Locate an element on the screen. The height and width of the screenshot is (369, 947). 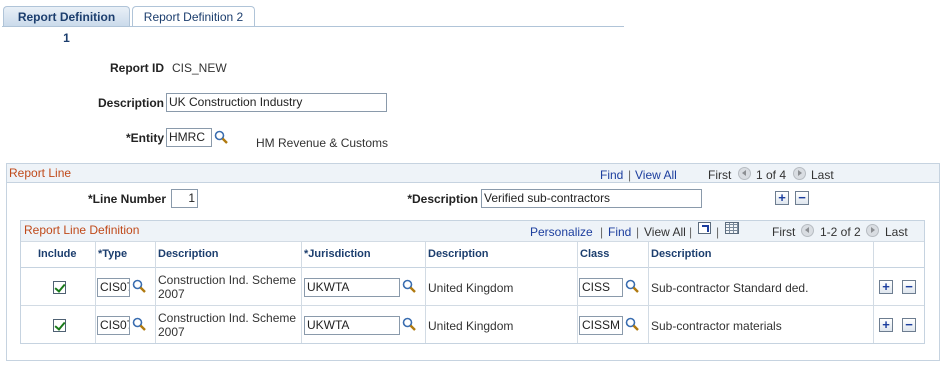
line-description-label: *Description is located at coordinates (442, 199).